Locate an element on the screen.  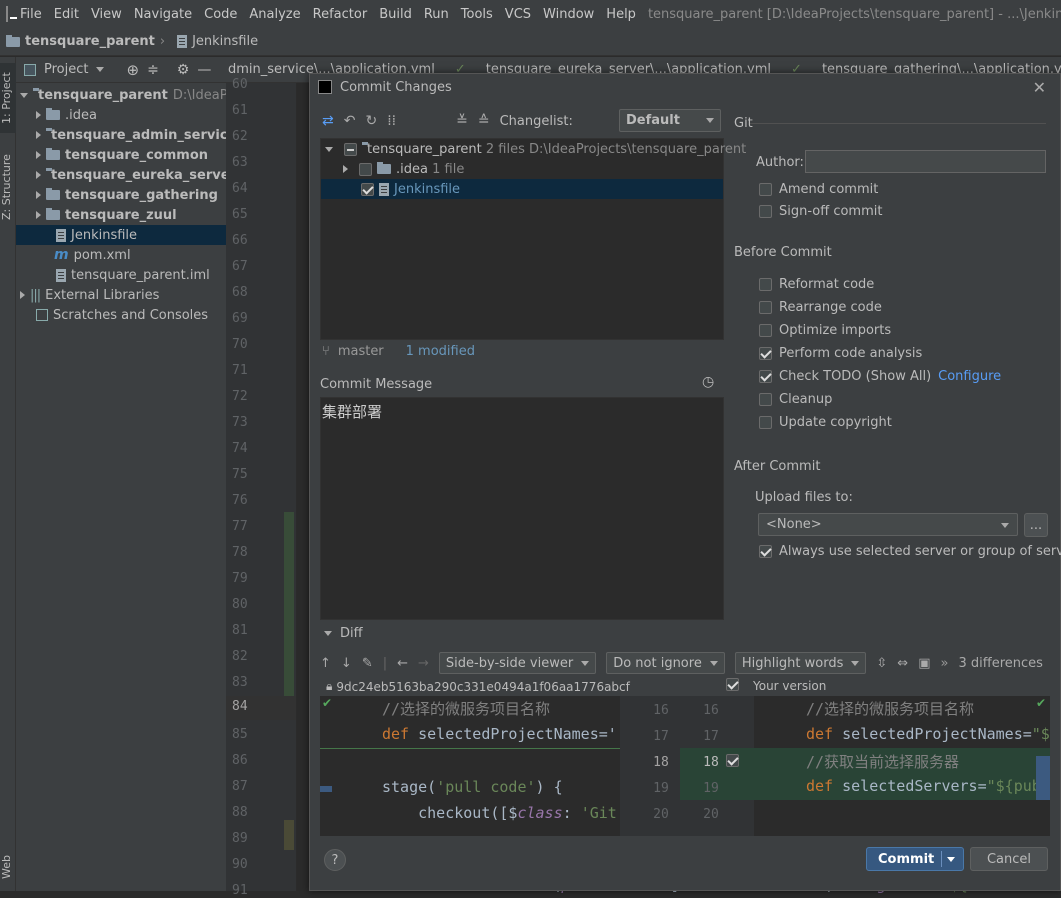
file-checkbox is located at coordinates (367, 189).